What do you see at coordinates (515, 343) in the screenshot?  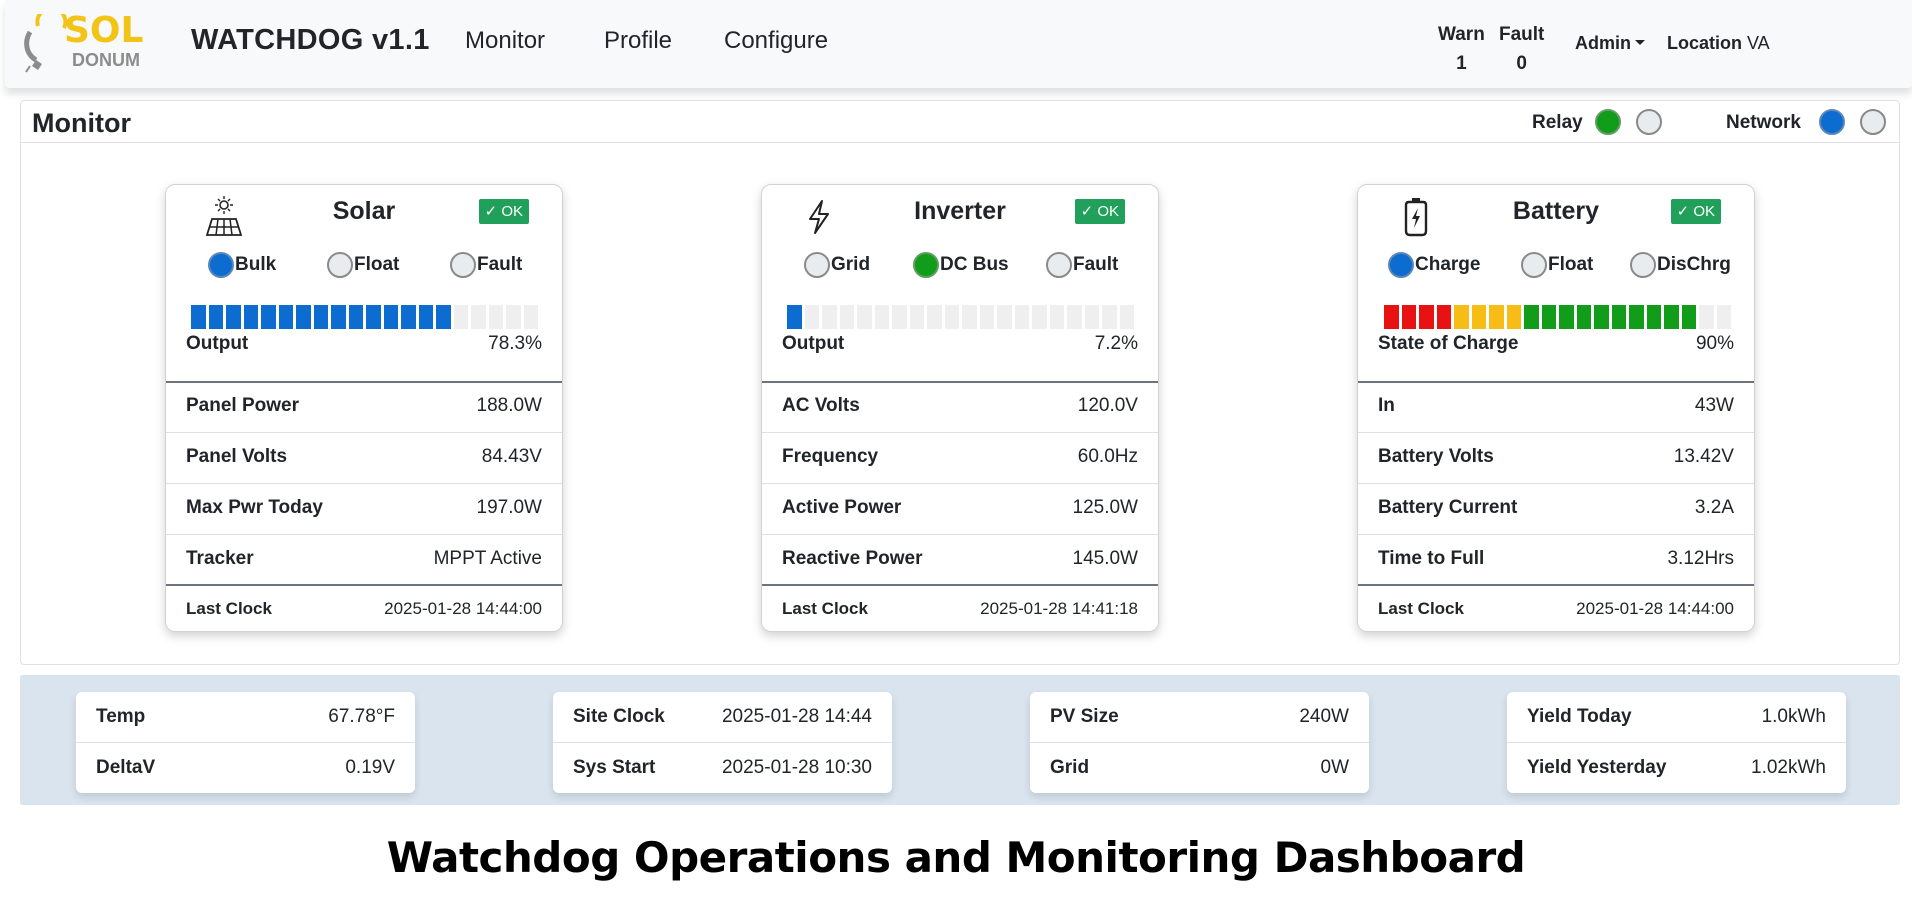 I see `gauge-value: 78.3%` at bounding box center [515, 343].